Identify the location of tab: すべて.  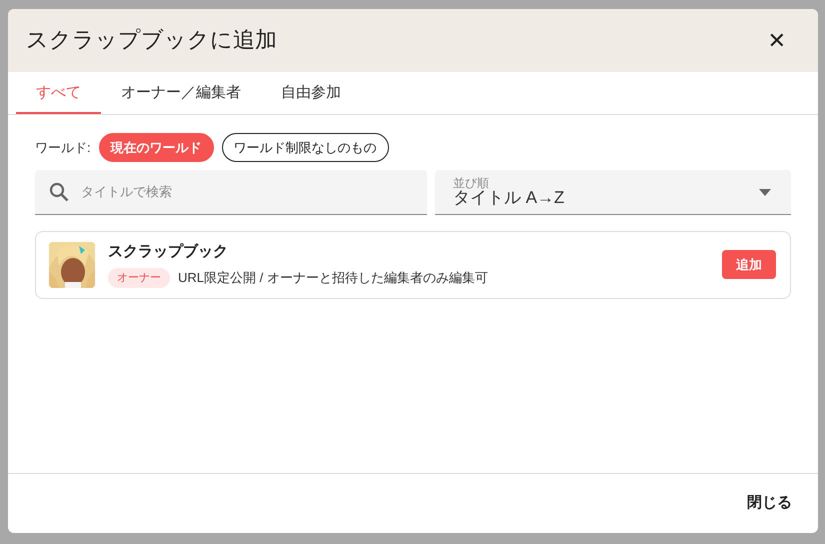
(58, 93).